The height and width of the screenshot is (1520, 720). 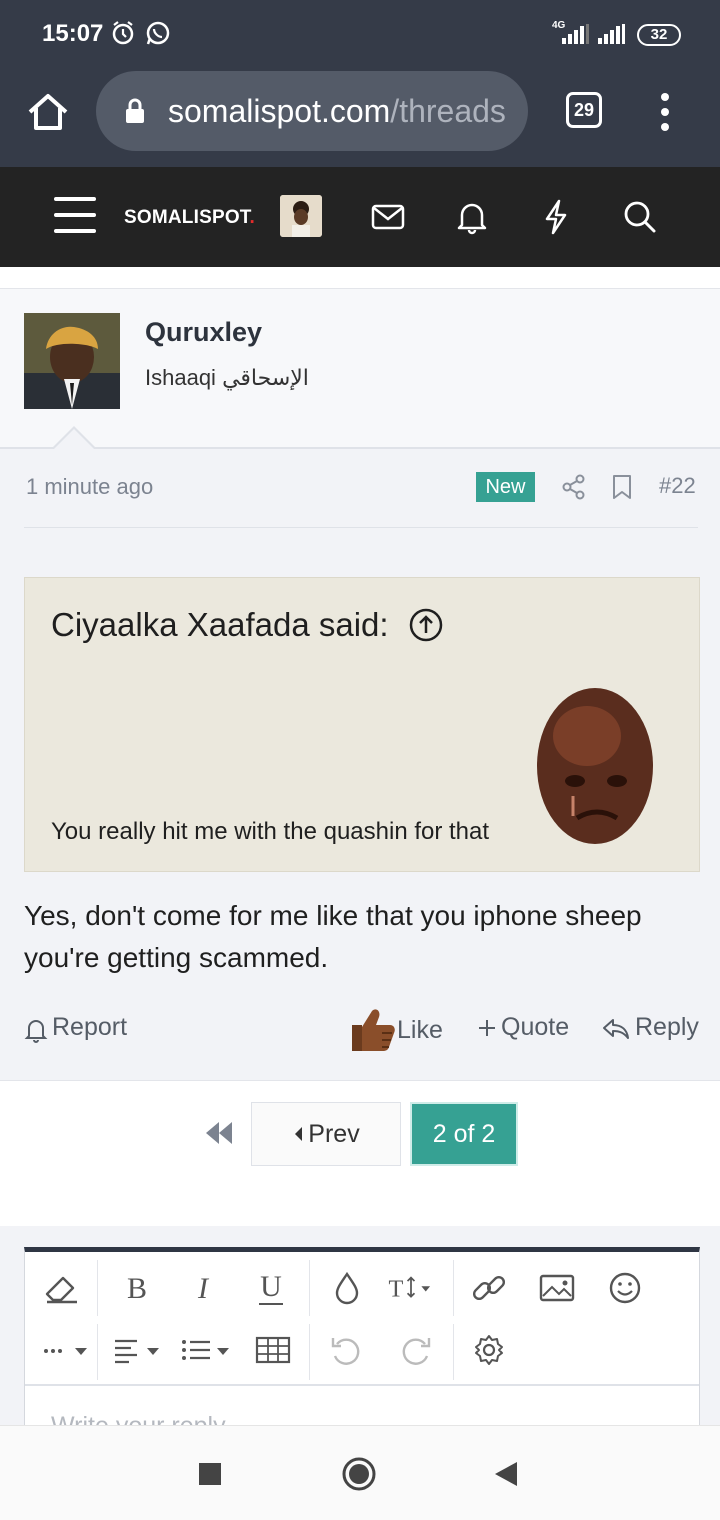 I want to click on envelope-icon, so click(x=388, y=217).